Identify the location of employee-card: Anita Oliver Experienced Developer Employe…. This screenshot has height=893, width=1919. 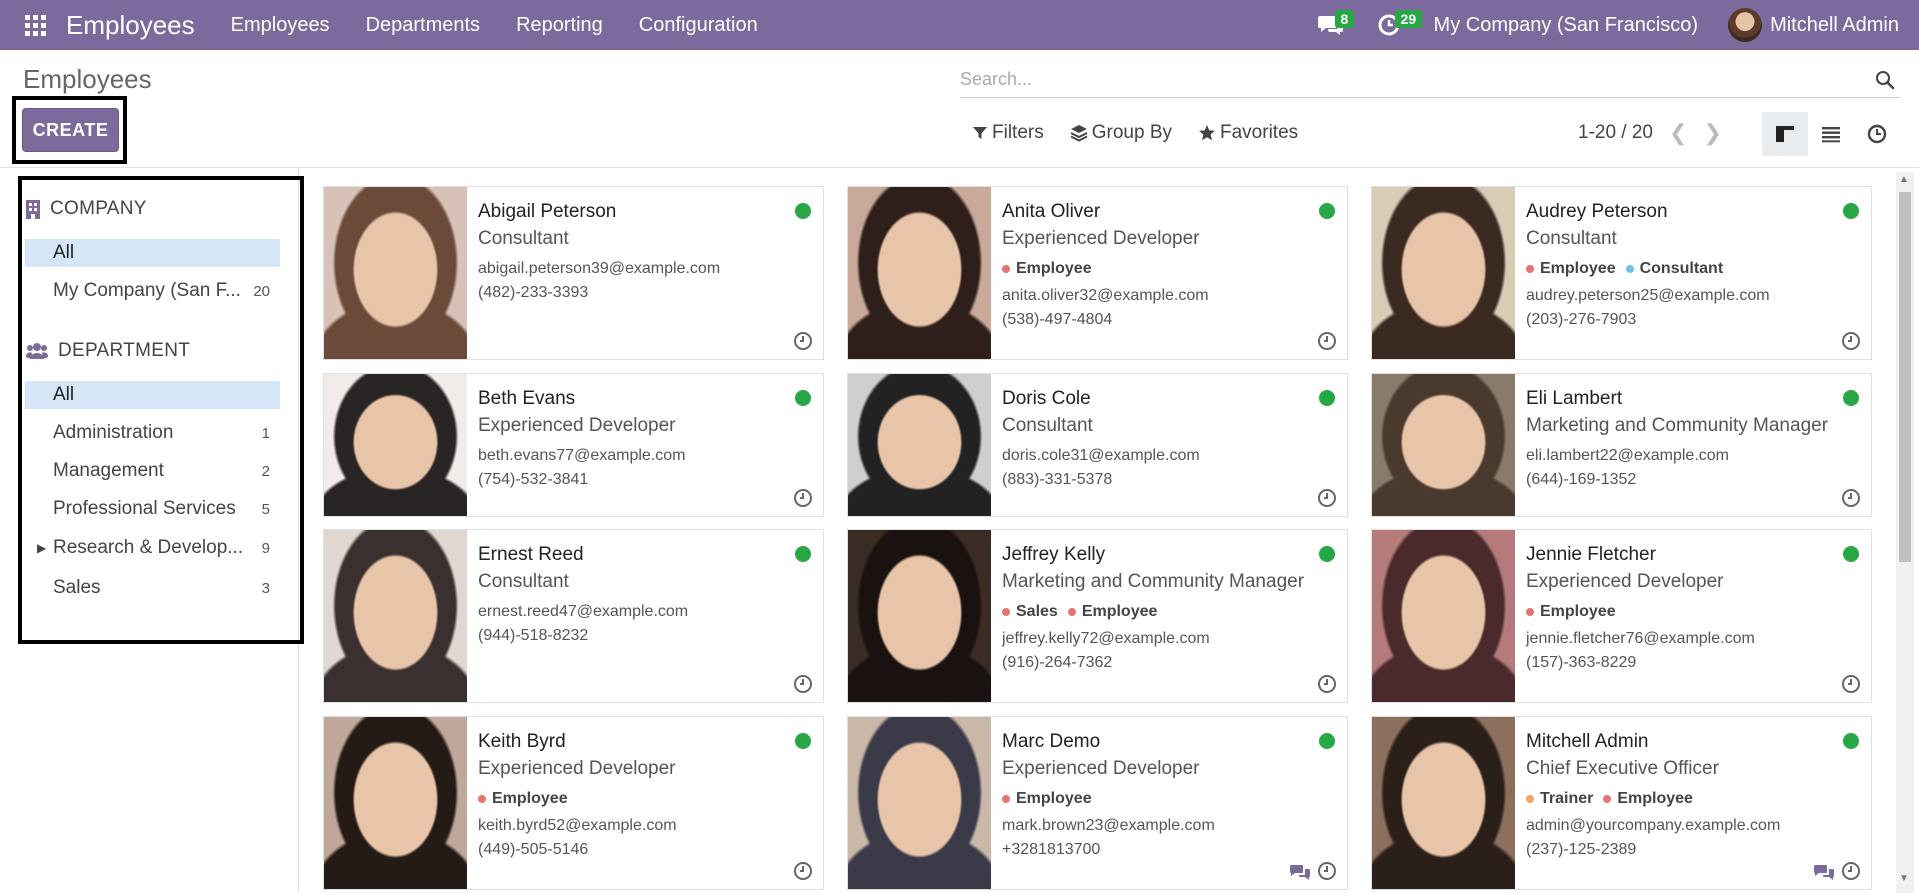
(1097, 273).